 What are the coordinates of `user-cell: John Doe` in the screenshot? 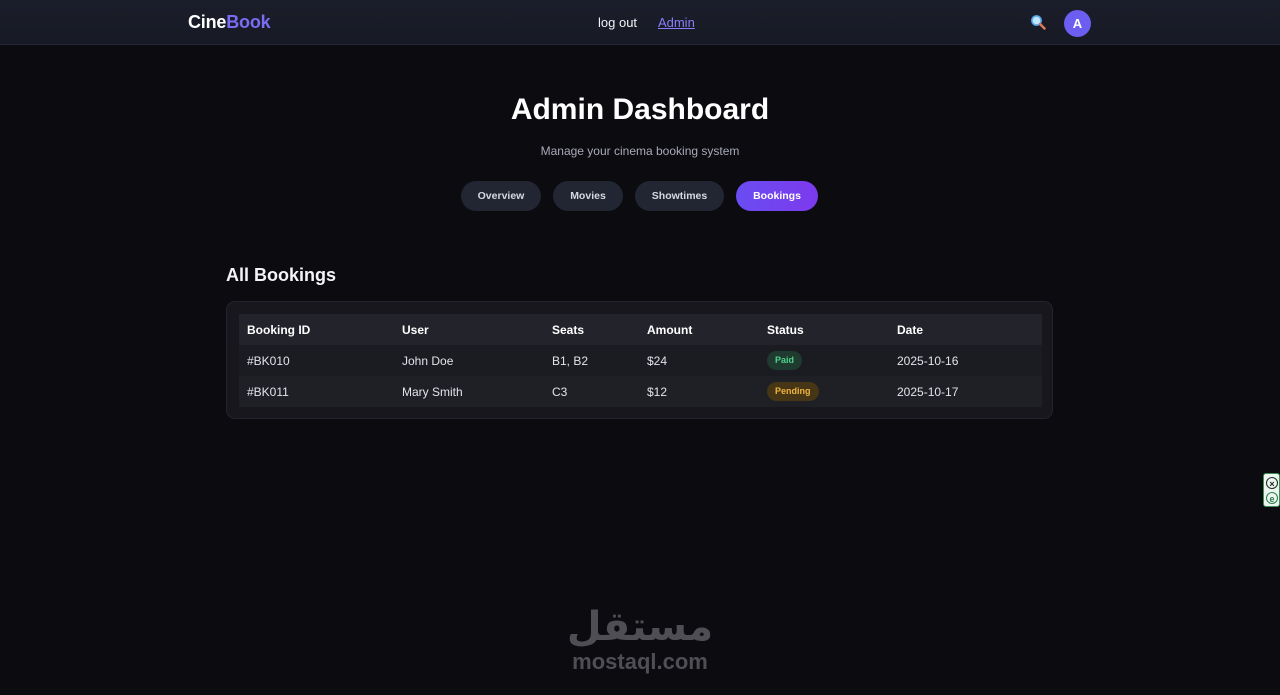 It's located at (469, 360).